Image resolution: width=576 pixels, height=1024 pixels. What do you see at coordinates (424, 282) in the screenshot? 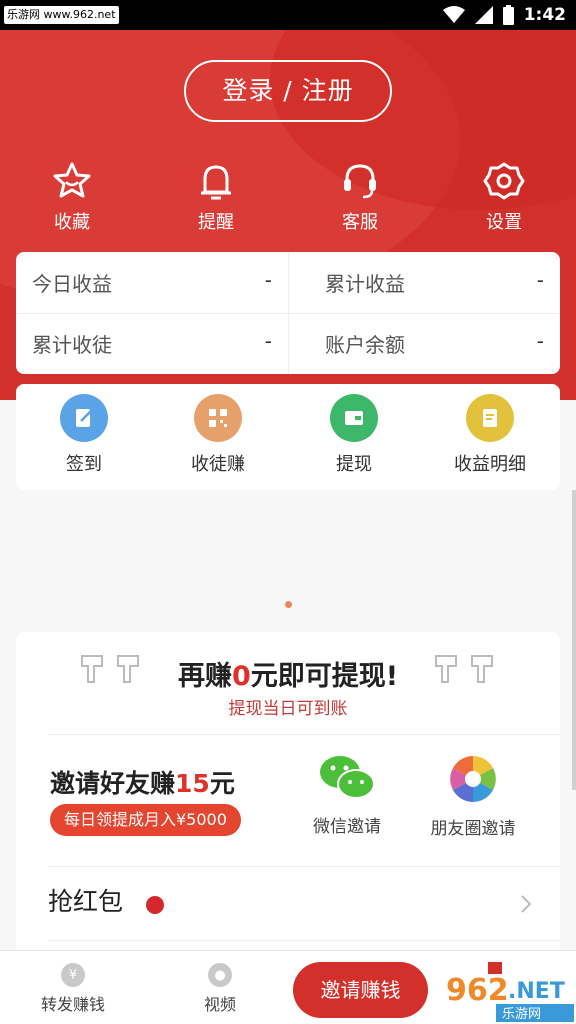
I see `total-income: 累计收益 -` at bounding box center [424, 282].